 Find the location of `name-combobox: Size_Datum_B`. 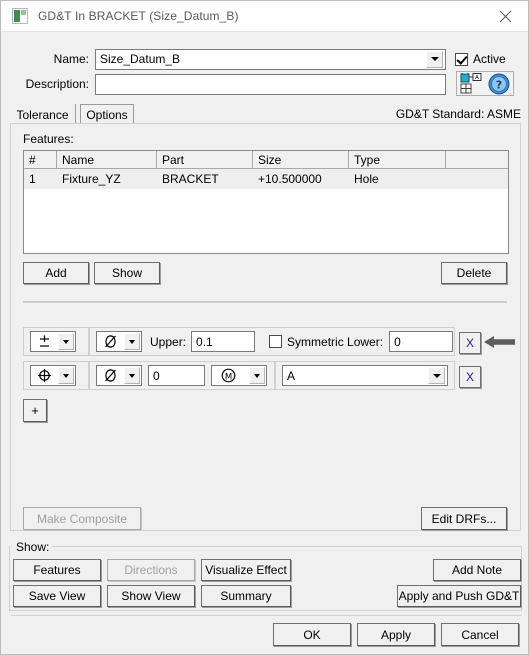

name-combobox: Size_Datum_B is located at coordinates (270, 59).